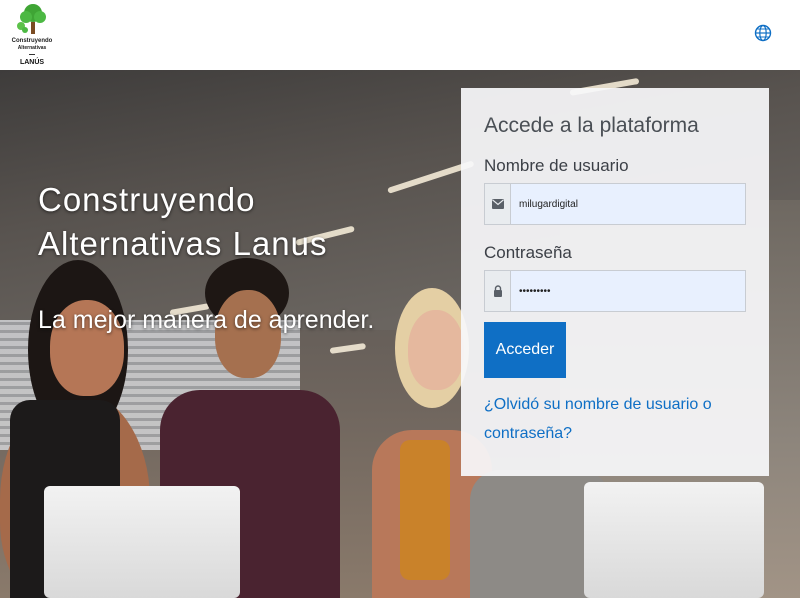 The width and height of the screenshot is (800, 598). I want to click on logo-text-line1: Construyendo, so click(32, 41).